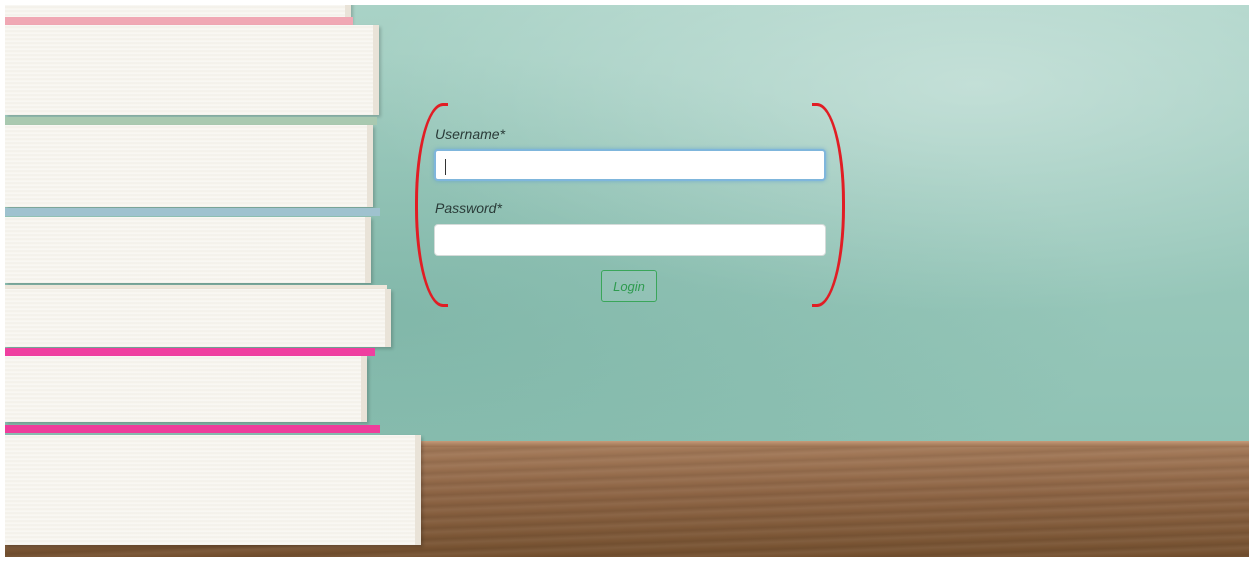 Image resolution: width=1254 pixels, height=563 pixels. What do you see at coordinates (630, 165) in the screenshot?
I see `username-input` at bounding box center [630, 165].